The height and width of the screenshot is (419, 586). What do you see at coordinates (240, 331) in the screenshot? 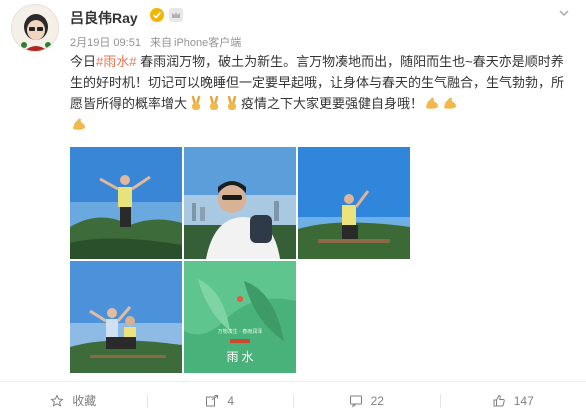
I see `poster-subtitle: 万物凑生 · 春雨润泽` at bounding box center [240, 331].